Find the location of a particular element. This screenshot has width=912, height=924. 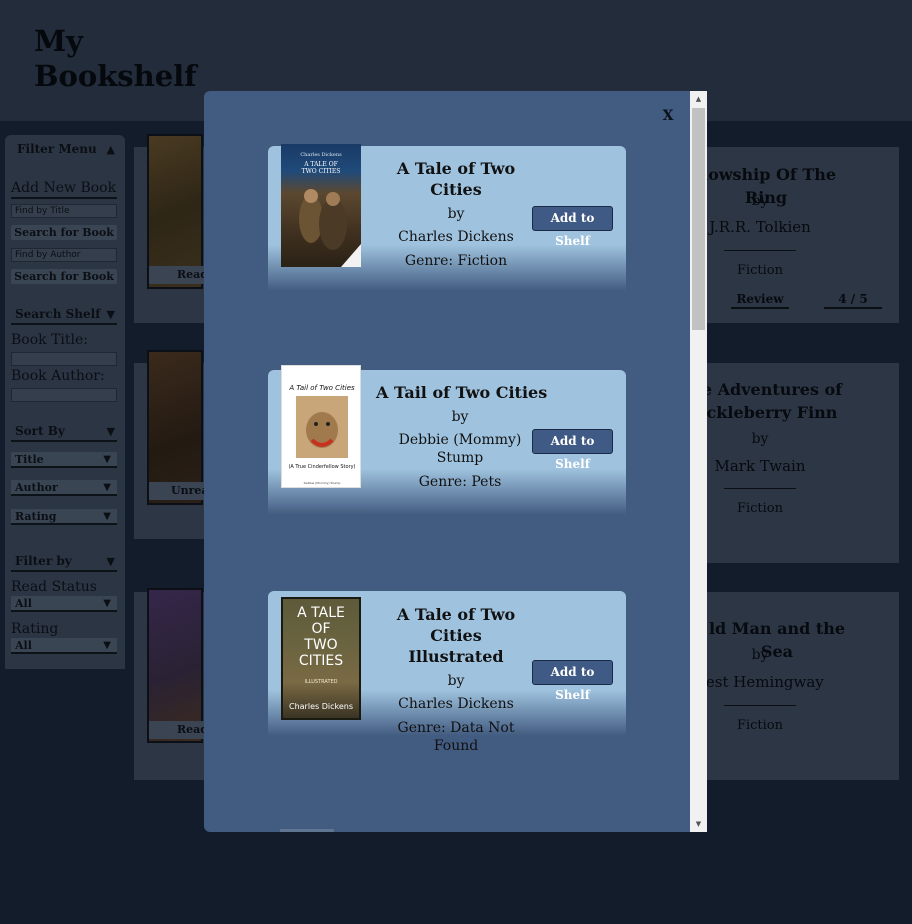

sort-title-label: Title is located at coordinates (29, 459).